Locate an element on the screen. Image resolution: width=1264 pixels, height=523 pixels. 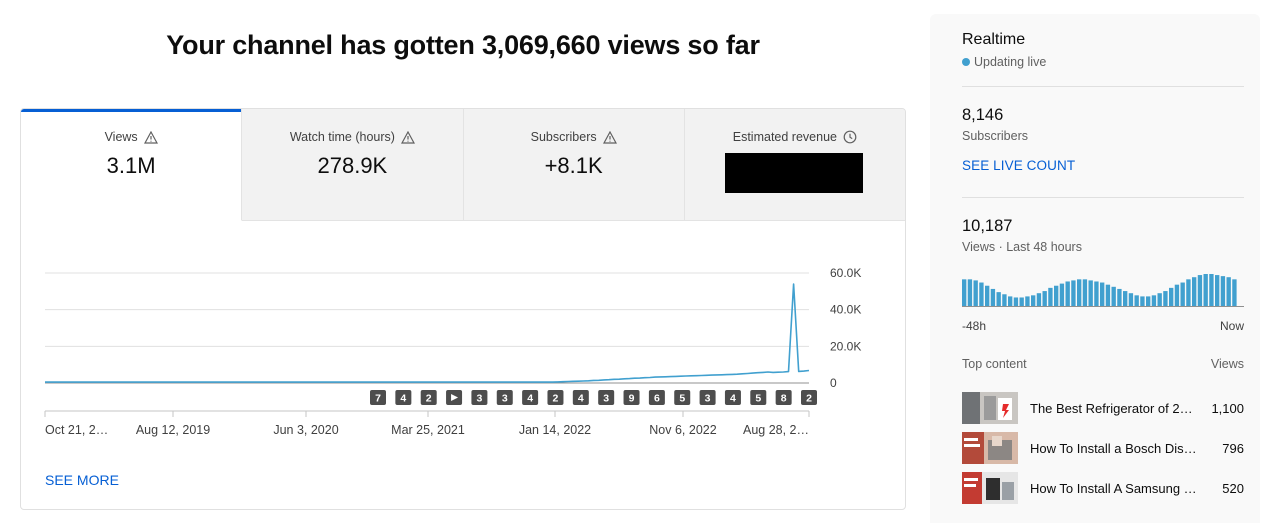
marker-label: 6 is located at coordinates (657, 399).